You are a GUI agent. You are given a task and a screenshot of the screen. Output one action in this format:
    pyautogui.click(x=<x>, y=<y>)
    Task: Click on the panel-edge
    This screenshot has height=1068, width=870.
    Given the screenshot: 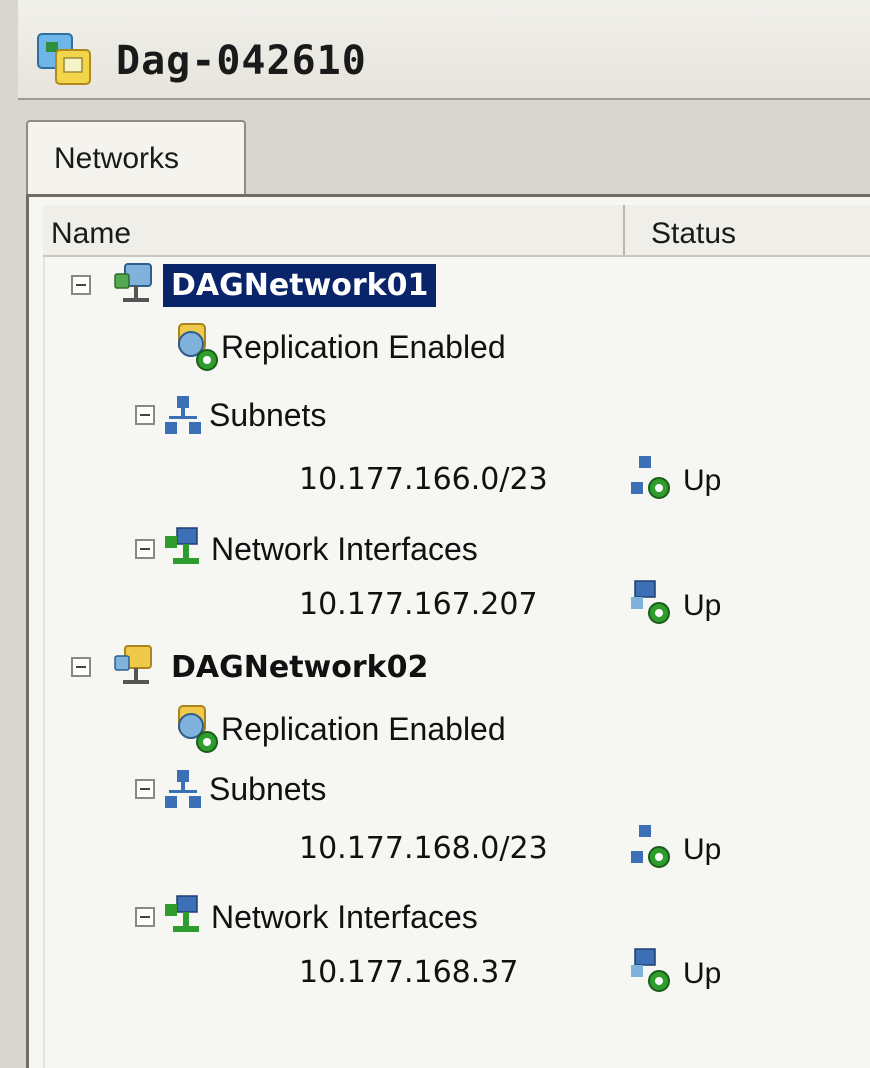 What is the action you would take?
    pyautogui.click(x=44, y=662)
    